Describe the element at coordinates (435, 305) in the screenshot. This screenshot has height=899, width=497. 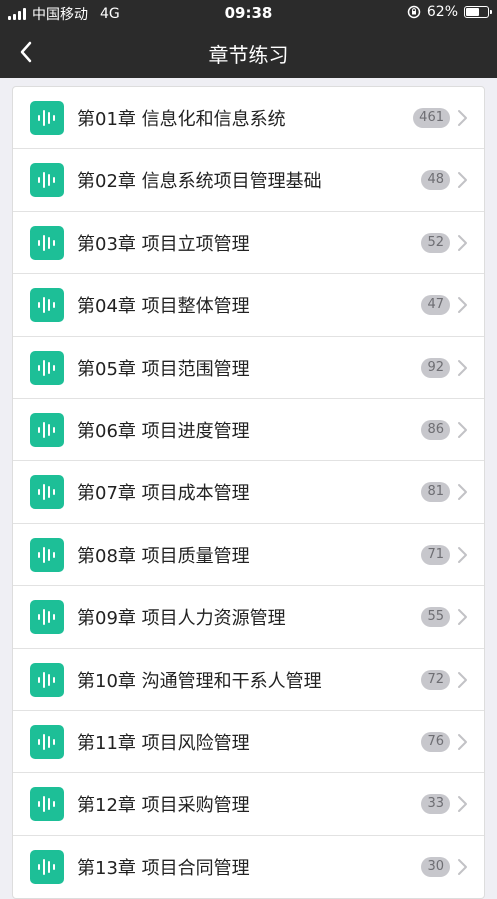
I see `question-count-badge: 47` at that location.